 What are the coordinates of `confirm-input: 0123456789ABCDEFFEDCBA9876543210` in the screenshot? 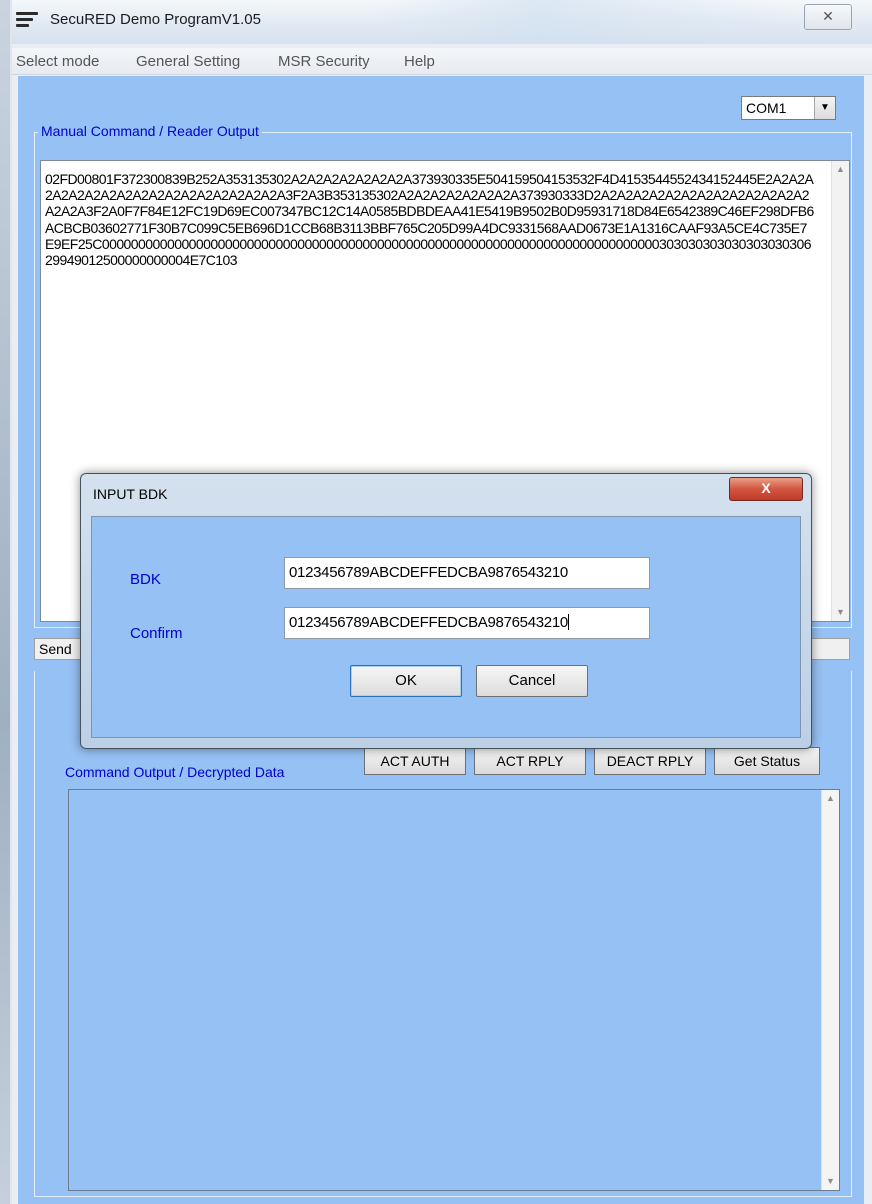 It's located at (467, 623).